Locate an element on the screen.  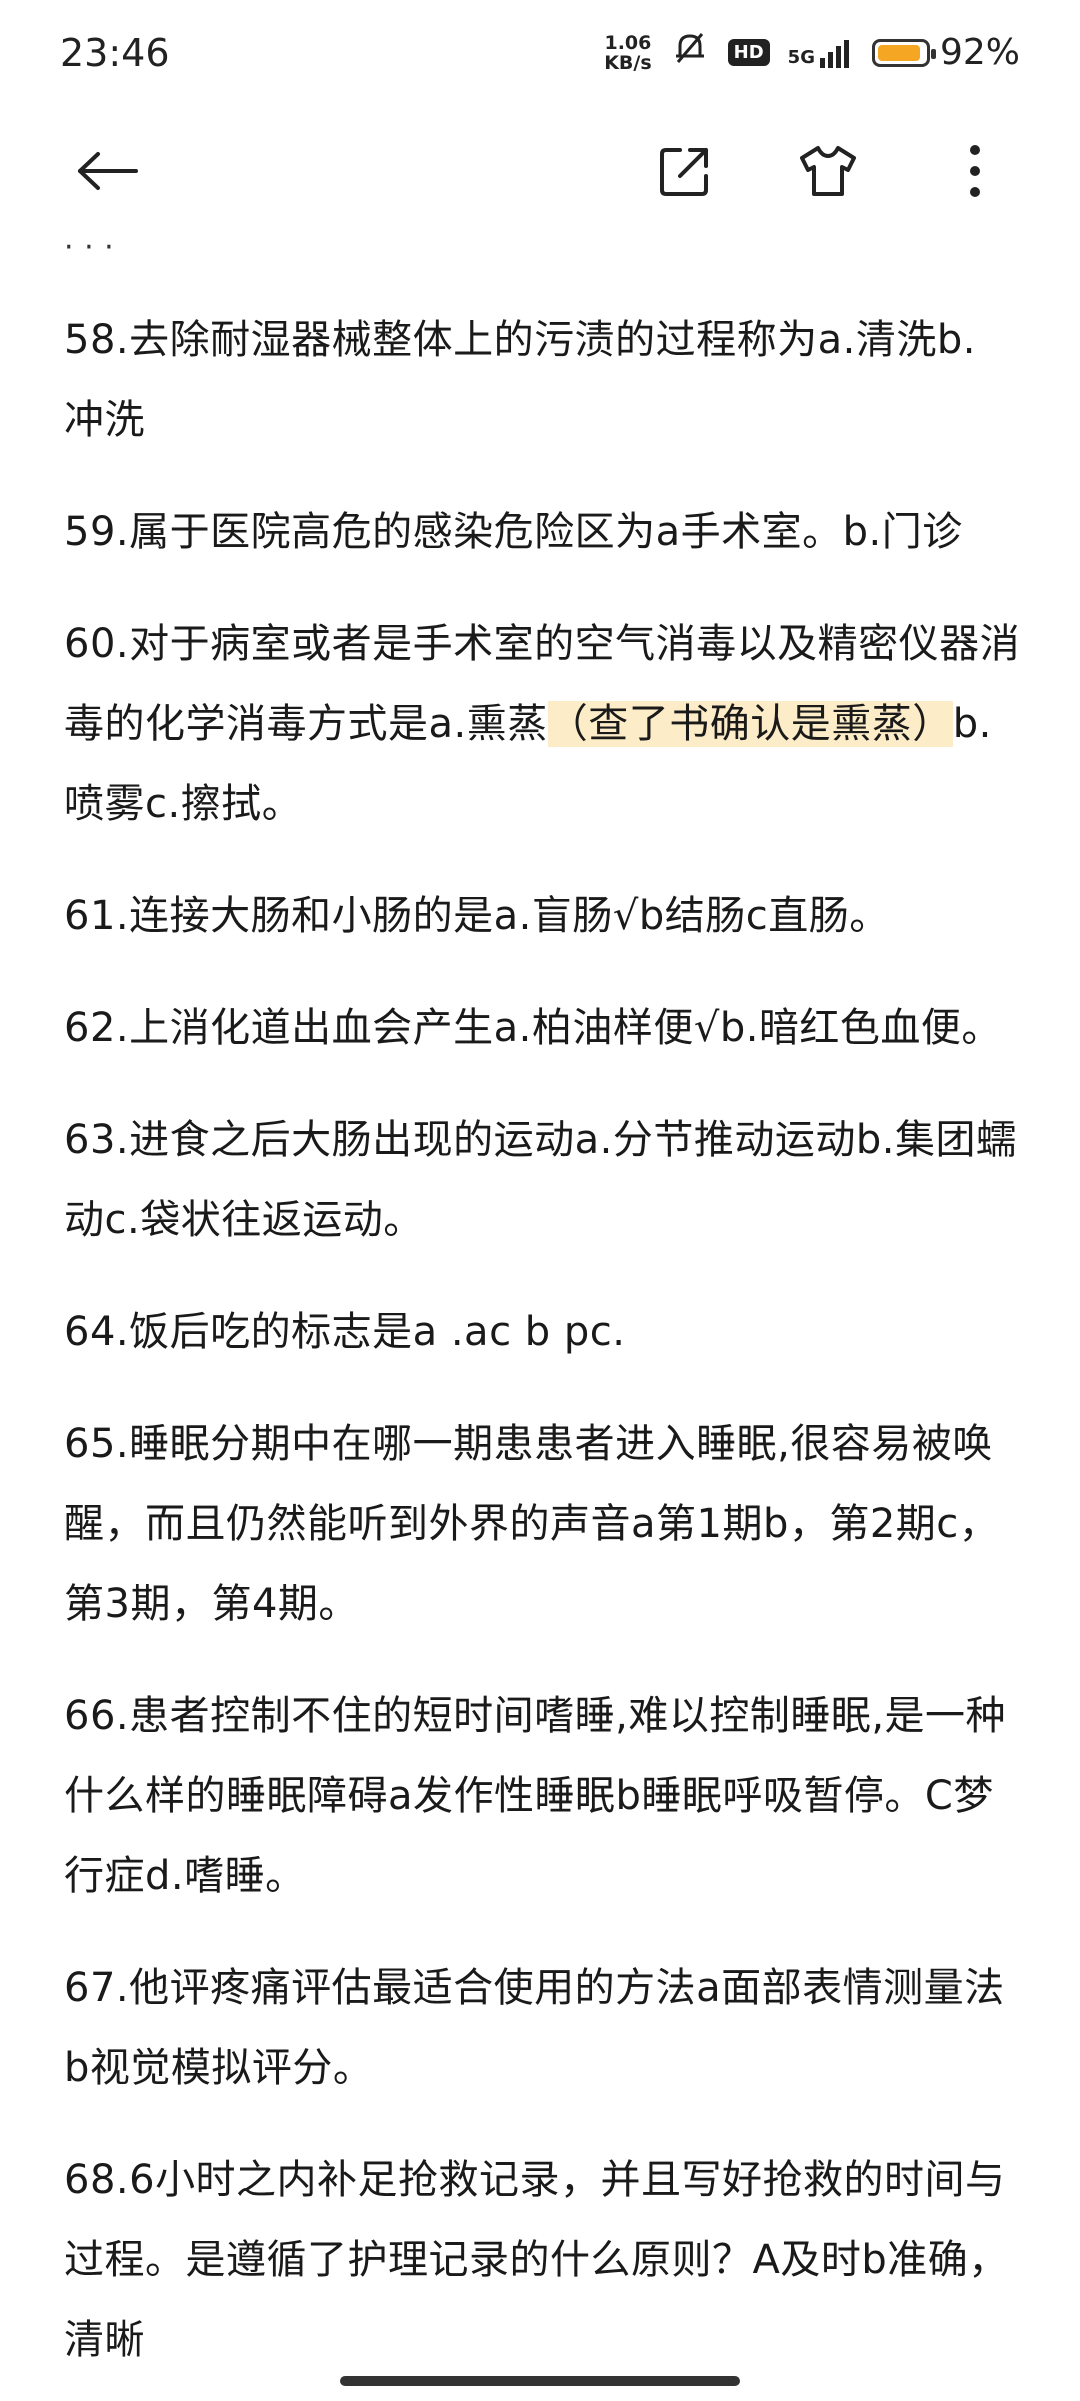
battery-percent: 92% is located at coordinates (979, 52).